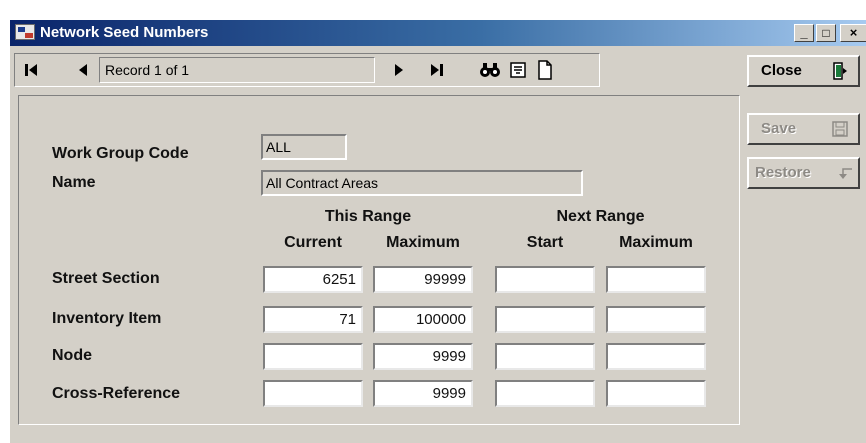  I want to click on first-record-icon, so click(31, 70).